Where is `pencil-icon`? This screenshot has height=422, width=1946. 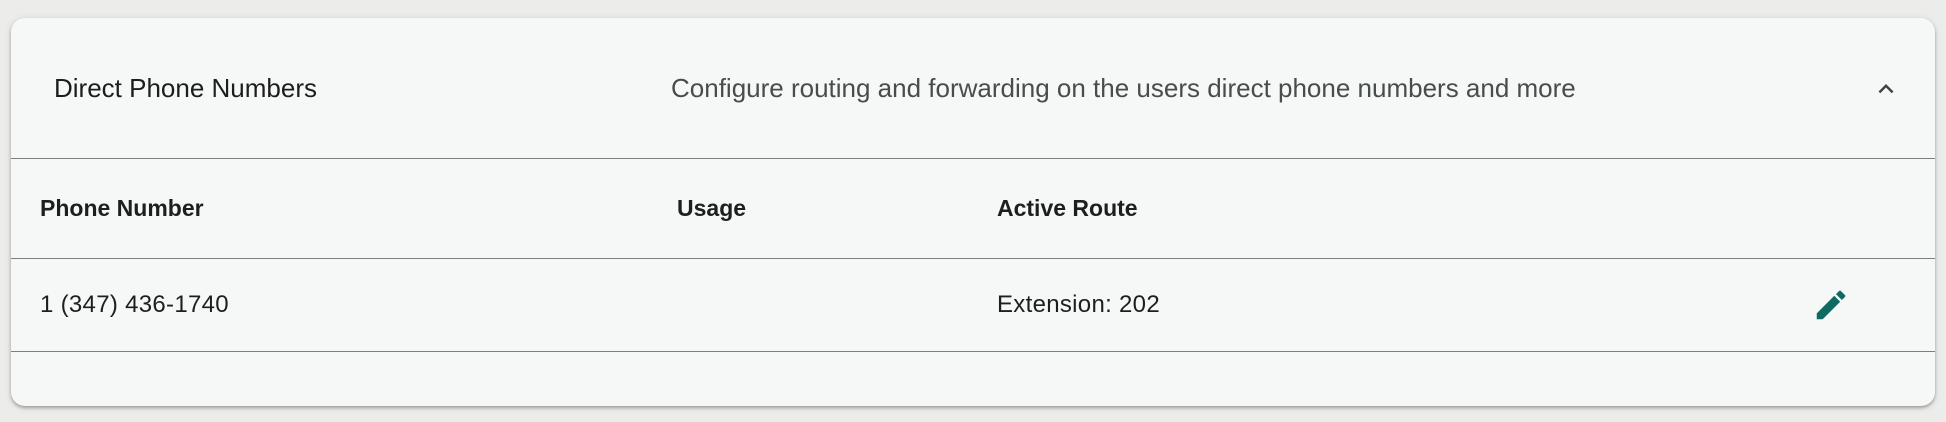 pencil-icon is located at coordinates (1831, 305).